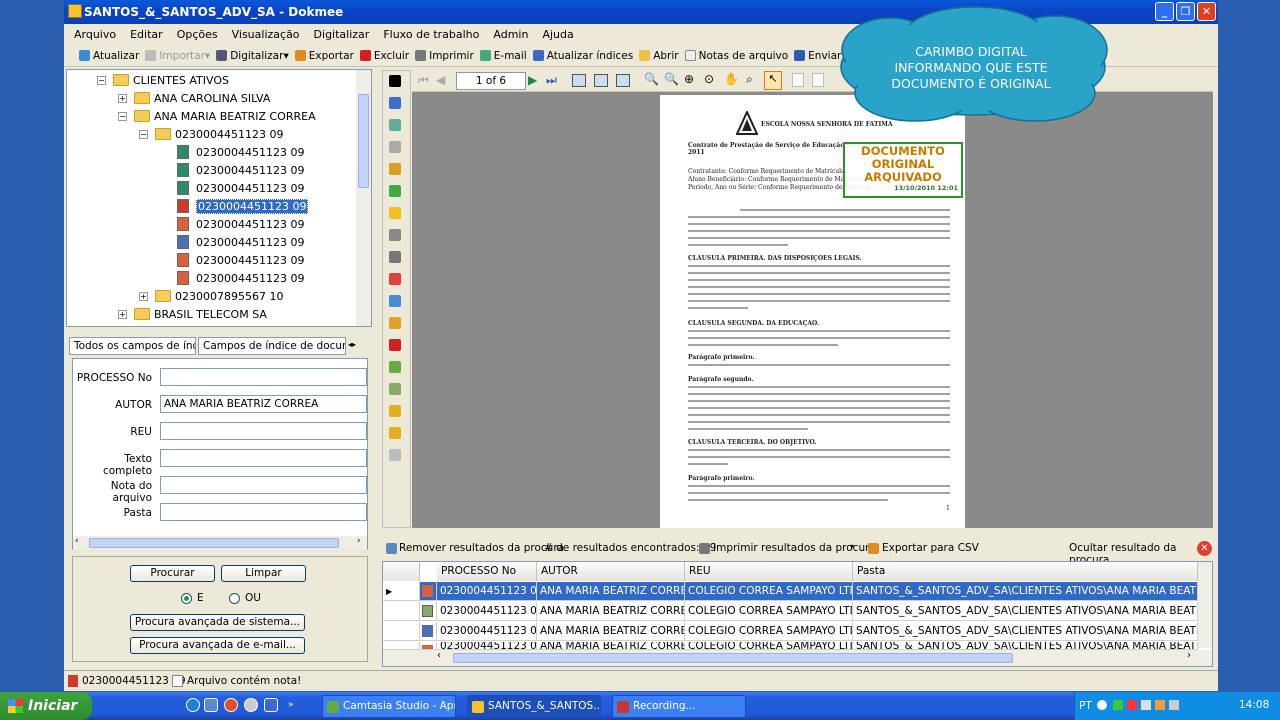  Describe the element at coordinates (251, 705) in the screenshot. I see `quicklaunch-media-icon` at that location.